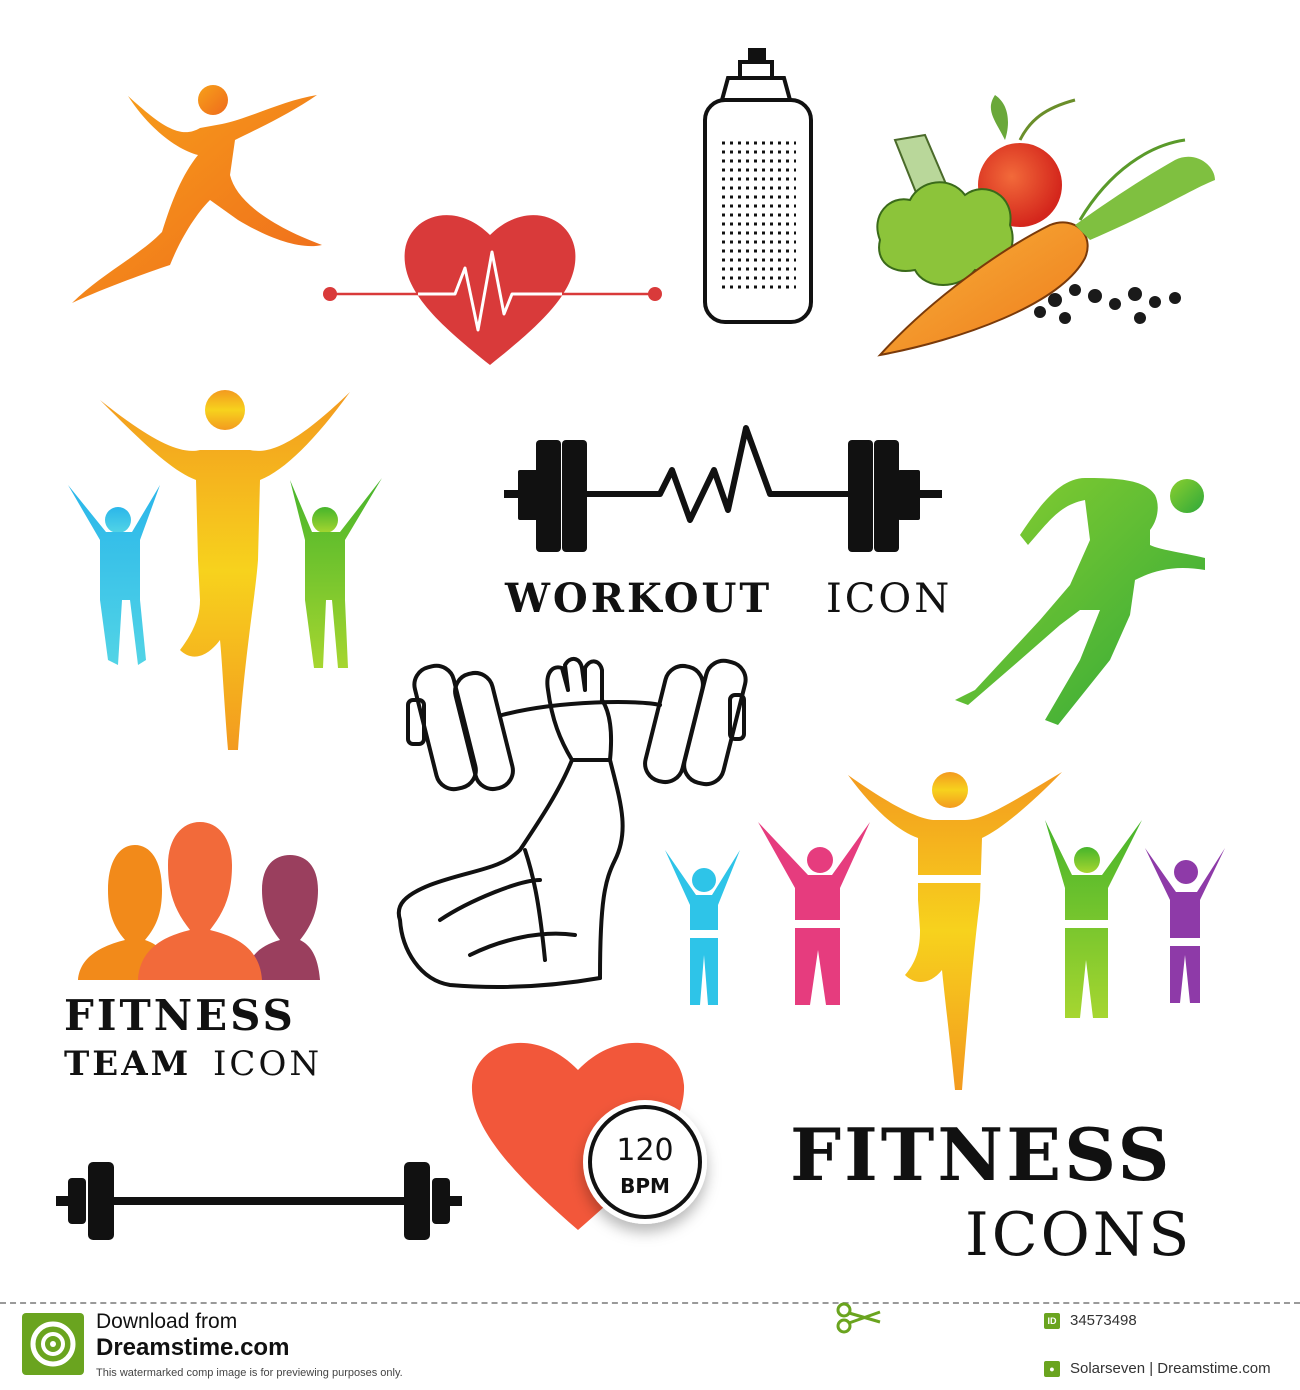  Describe the element at coordinates (225, 570) in the screenshot. I see `celebrating-team-icon` at that location.